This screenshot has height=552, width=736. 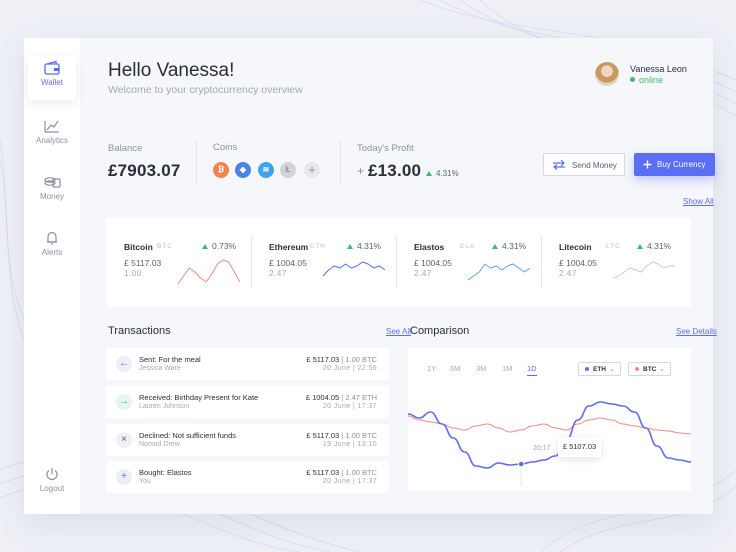 What do you see at coordinates (612, 369) in the screenshot?
I see `chevron-down-icon: ⌄` at bounding box center [612, 369].